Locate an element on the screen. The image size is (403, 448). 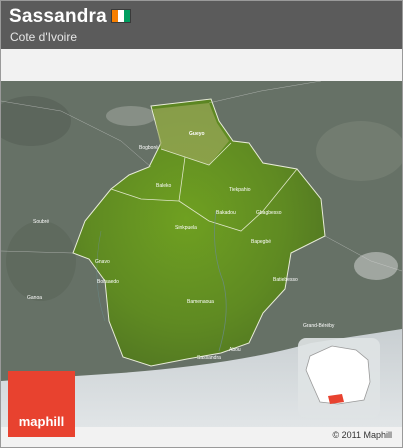
place-label: Ganoa is located at coordinates (34, 298).